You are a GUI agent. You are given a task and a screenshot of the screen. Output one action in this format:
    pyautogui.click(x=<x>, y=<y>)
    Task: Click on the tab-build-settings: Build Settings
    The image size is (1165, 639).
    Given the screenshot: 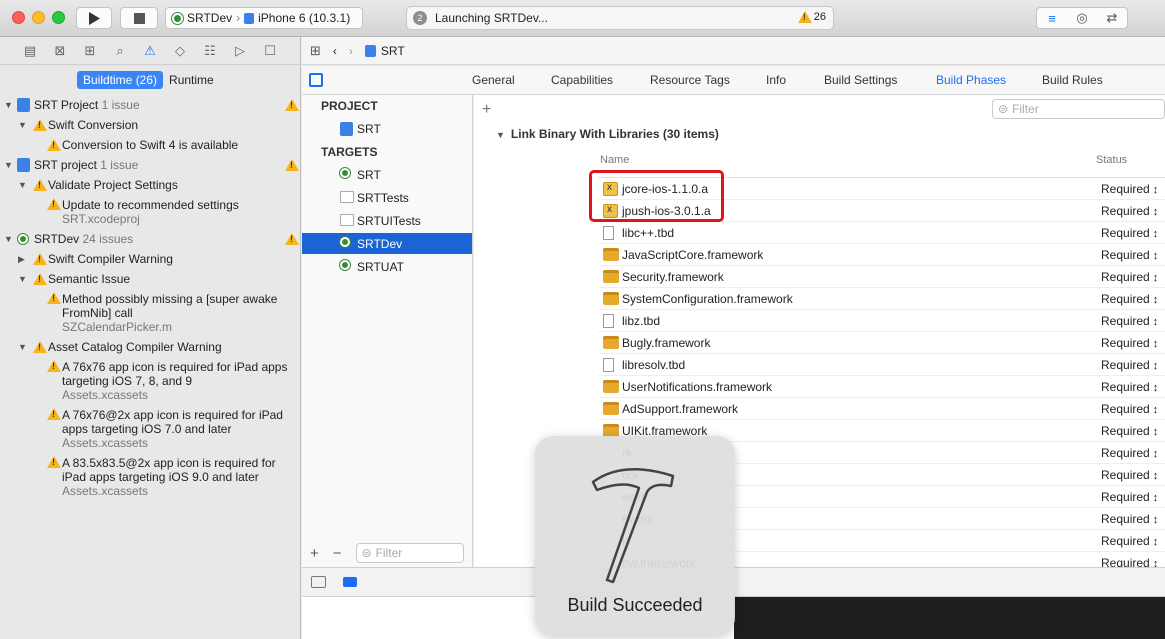 What is the action you would take?
    pyautogui.click(x=860, y=80)
    